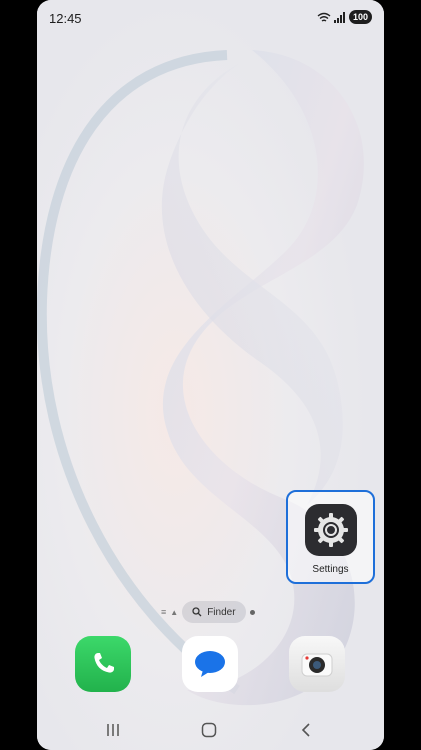 The height and width of the screenshot is (750, 421). What do you see at coordinates (331, 530) in the screenshot?
I see `gear-icon` at bounding box center [331, 530].